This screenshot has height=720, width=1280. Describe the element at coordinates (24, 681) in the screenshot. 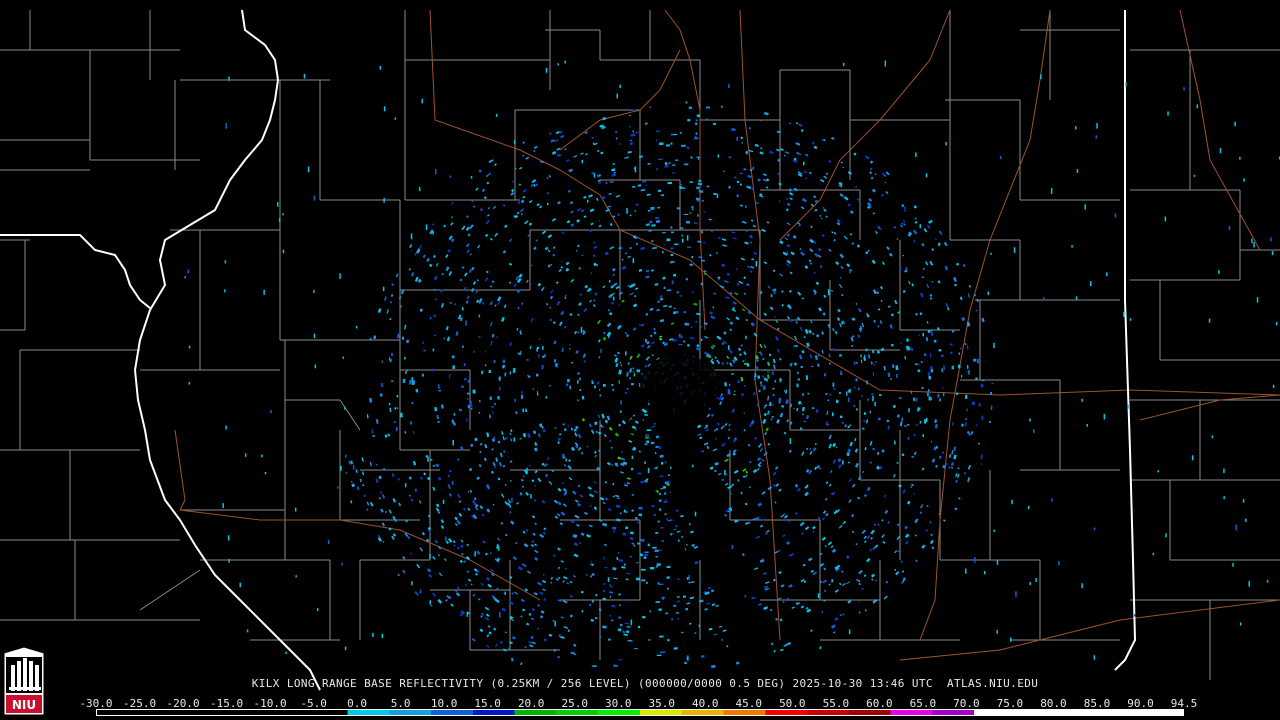

I see `niu-logo: NIU` at that location.